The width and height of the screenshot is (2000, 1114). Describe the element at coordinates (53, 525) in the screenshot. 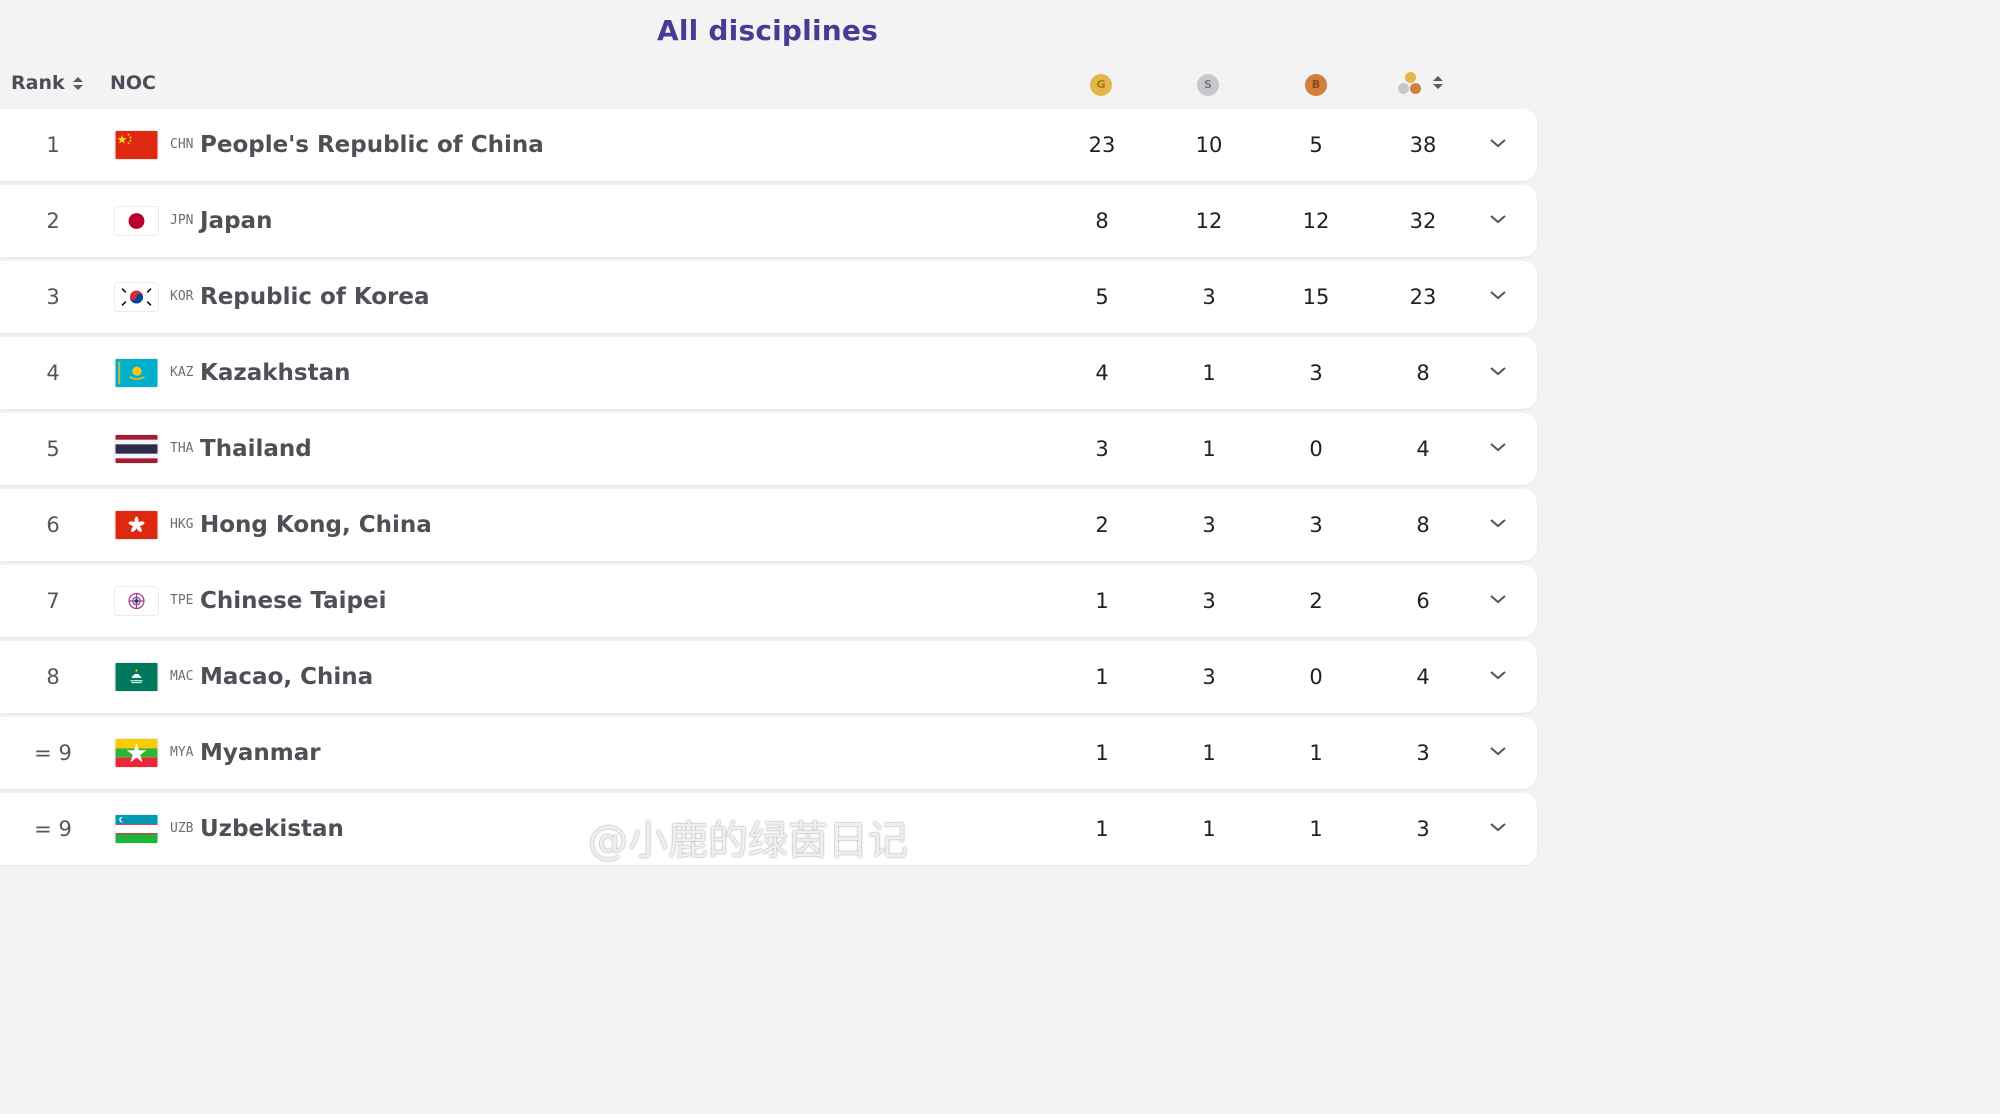

I see `rank-cell: 6` at that location.